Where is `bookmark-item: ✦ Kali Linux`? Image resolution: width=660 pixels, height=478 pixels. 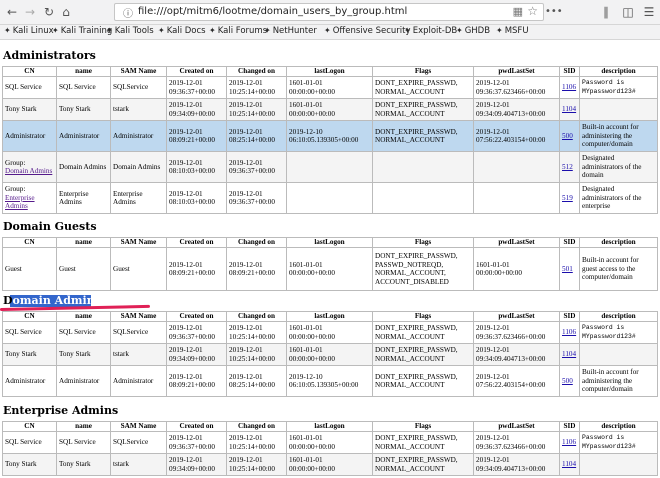 bookmark-item: ✦ Kali Linux is located at coordinates (29, 31).